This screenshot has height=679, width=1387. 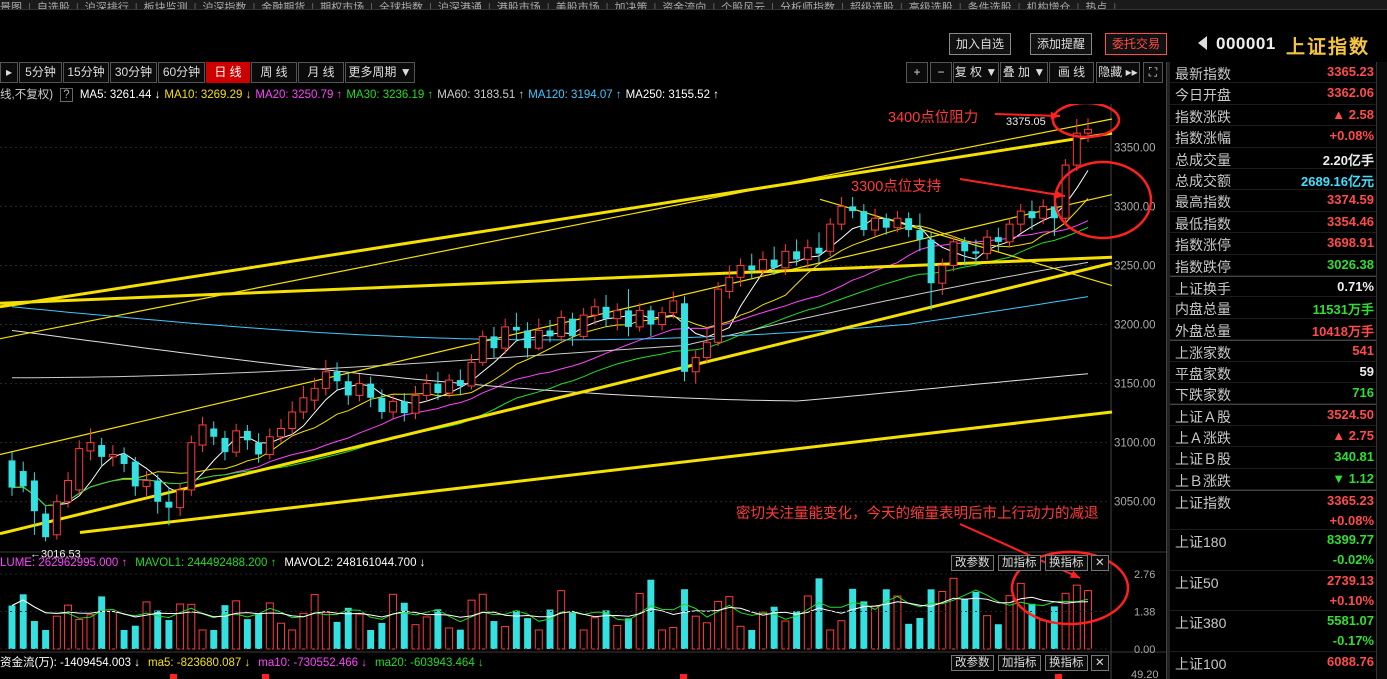 What do you see at coordinates (1135, 385) in the screenshot?
I see `y-tick-label: 3150.00` at bounding box center [1135, 385].